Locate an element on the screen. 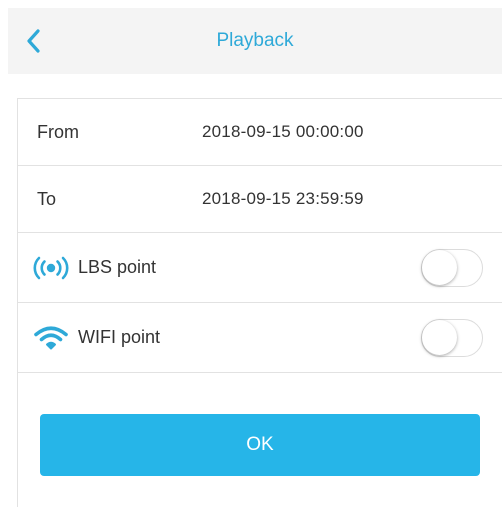  from-label: From is located at coordinates (58, 131).